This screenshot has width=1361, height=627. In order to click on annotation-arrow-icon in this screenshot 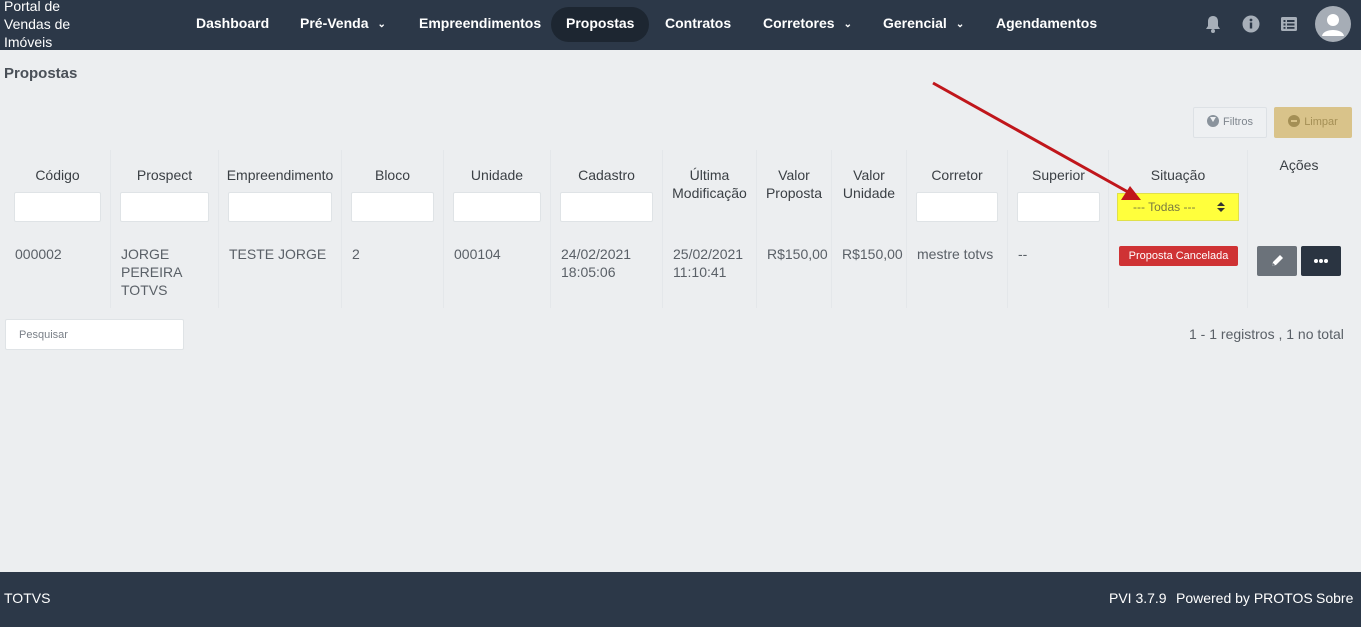, I will do `click(1036, 140)`.